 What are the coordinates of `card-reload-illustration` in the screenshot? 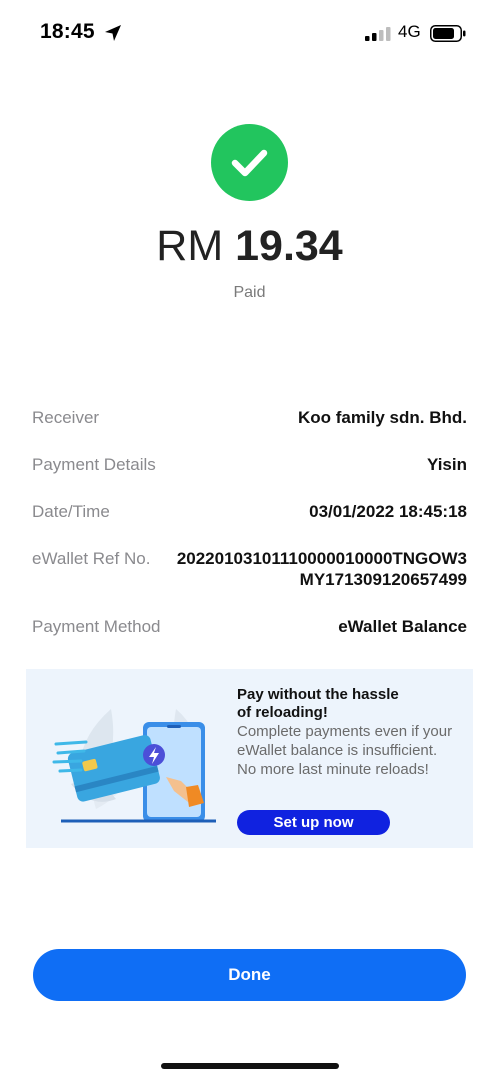 It's located at (134, 766).